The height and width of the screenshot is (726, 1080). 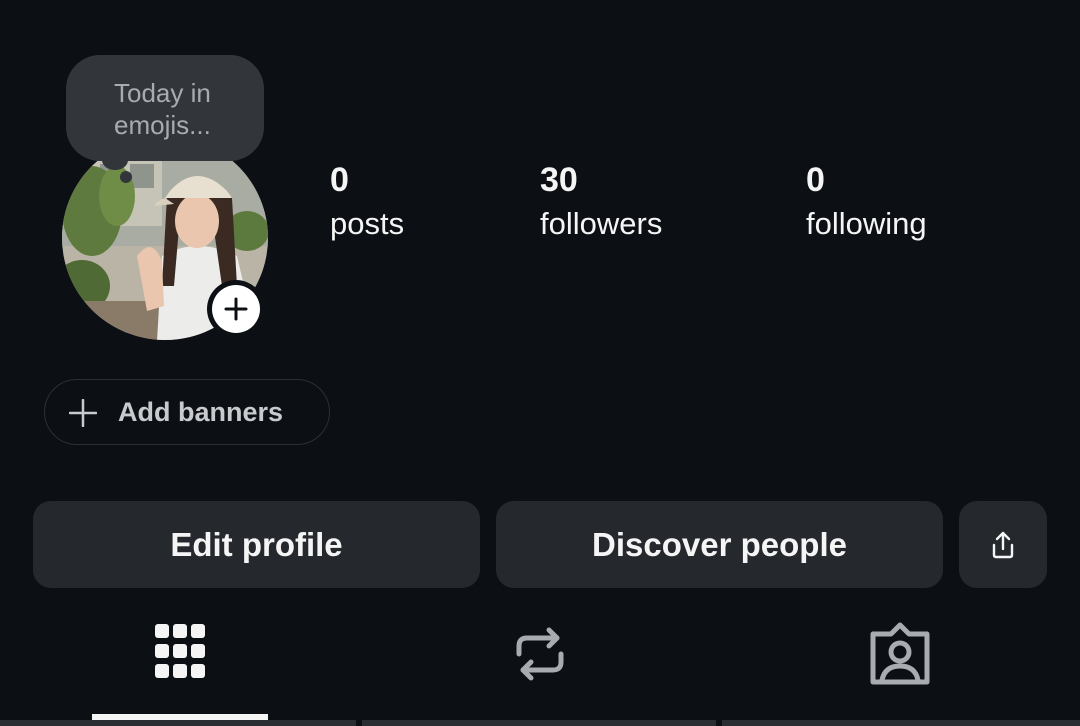 What do you see at coordinates (866, 202) in the screenshot?
I see `stat-following: 0 following` at bounding box center [866, 202].